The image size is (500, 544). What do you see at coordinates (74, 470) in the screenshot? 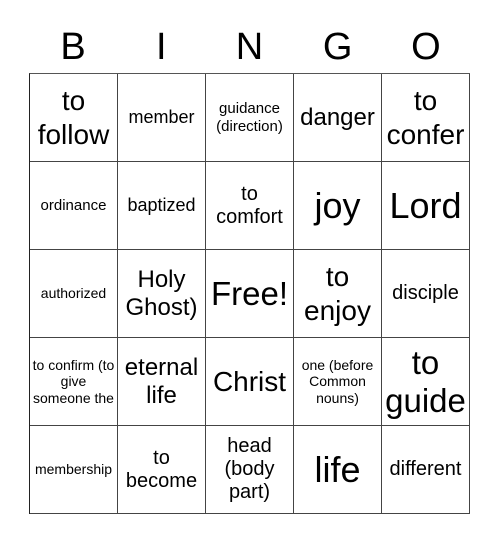
I see `bingo-cell: membership` at bounding box center [74, 470].